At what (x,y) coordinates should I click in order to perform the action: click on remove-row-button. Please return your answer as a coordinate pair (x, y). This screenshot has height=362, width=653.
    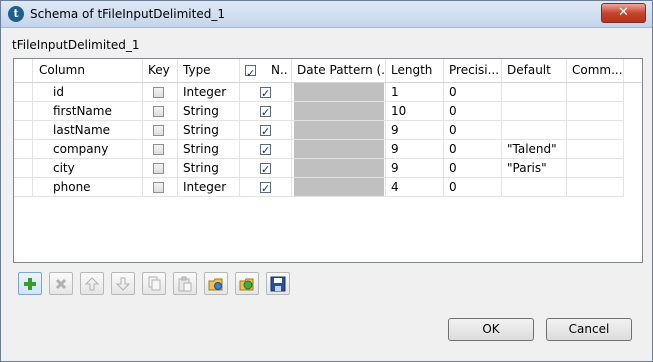
    Looking at the image, I should click on (61, 283).